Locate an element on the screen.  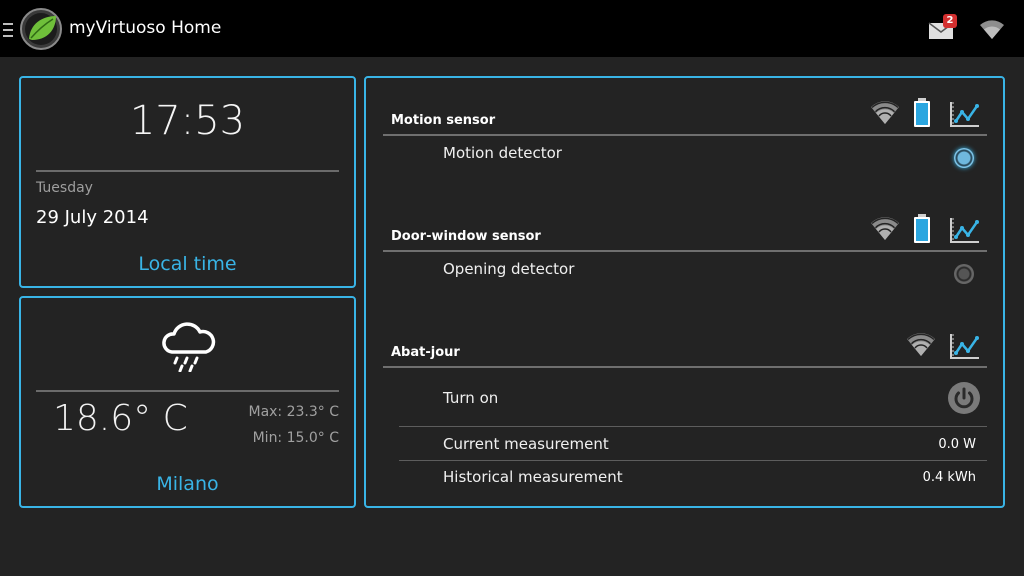
wifi-icon is located at coordinates (992, 29).